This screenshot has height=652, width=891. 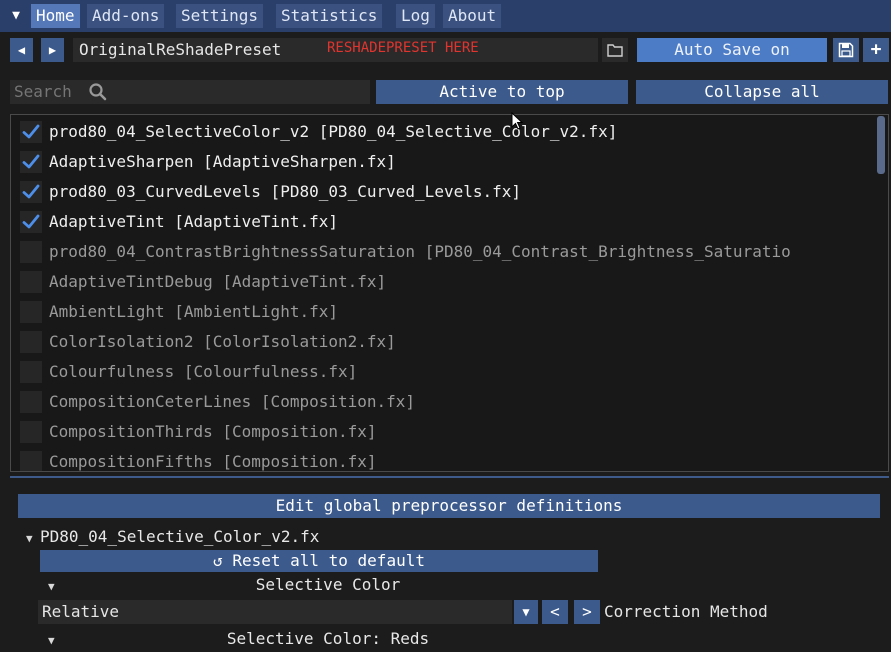 I want to click on previous-preset-button: ◀, so click(x=21, y=50).